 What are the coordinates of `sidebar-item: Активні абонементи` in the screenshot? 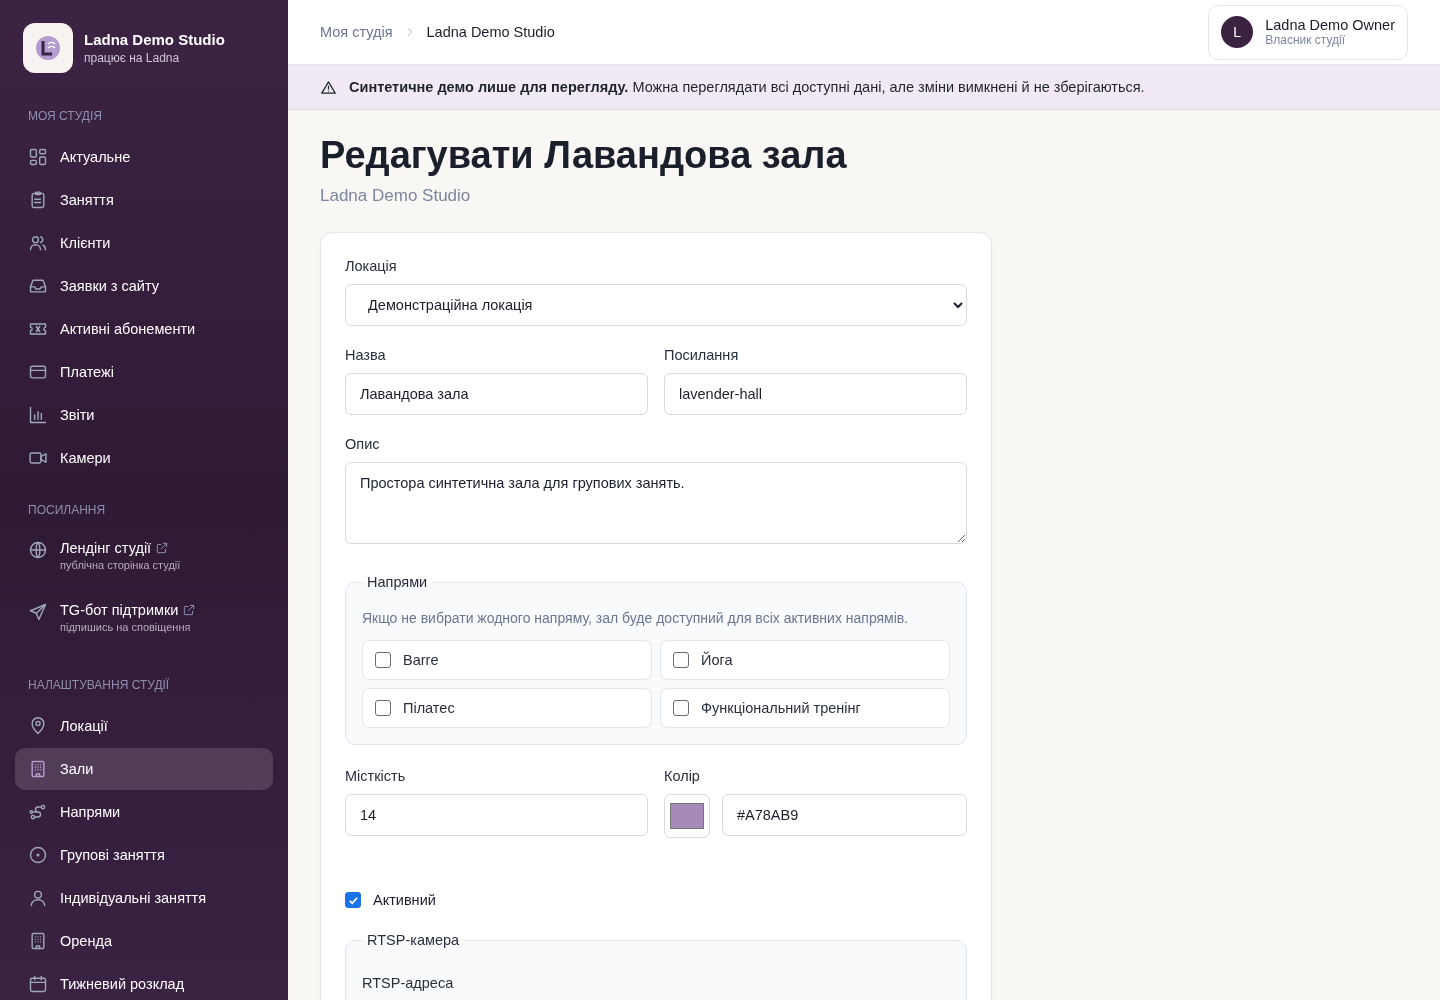 It's located at (144, 329).